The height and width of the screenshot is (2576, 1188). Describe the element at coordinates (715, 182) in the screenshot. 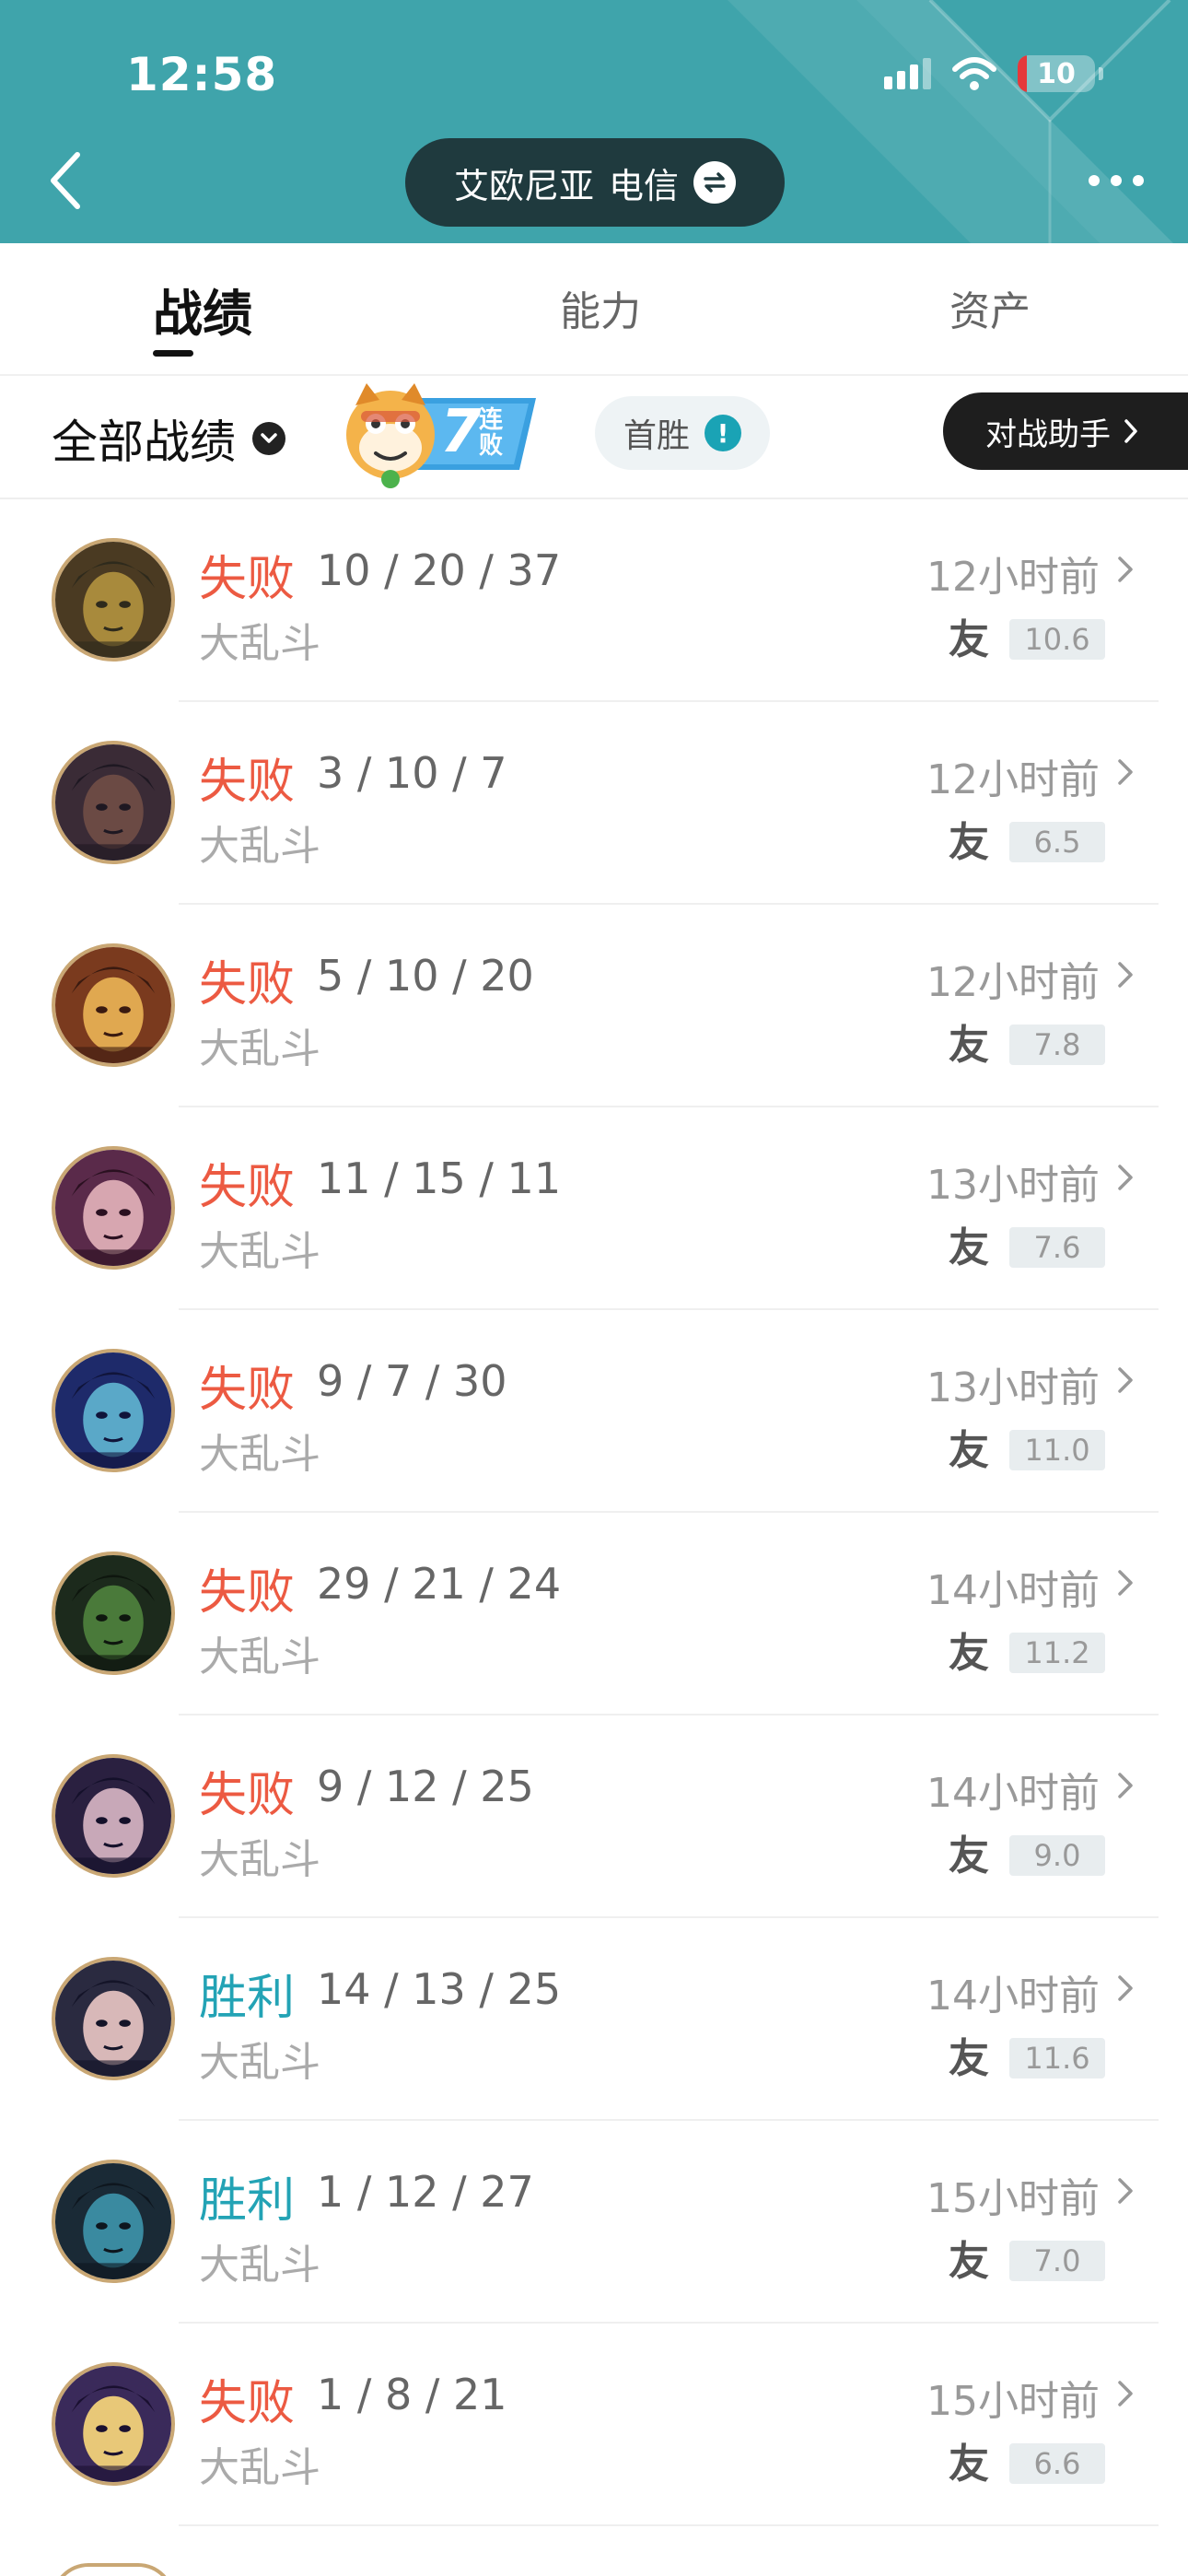

I see `swap-icon` at that location.